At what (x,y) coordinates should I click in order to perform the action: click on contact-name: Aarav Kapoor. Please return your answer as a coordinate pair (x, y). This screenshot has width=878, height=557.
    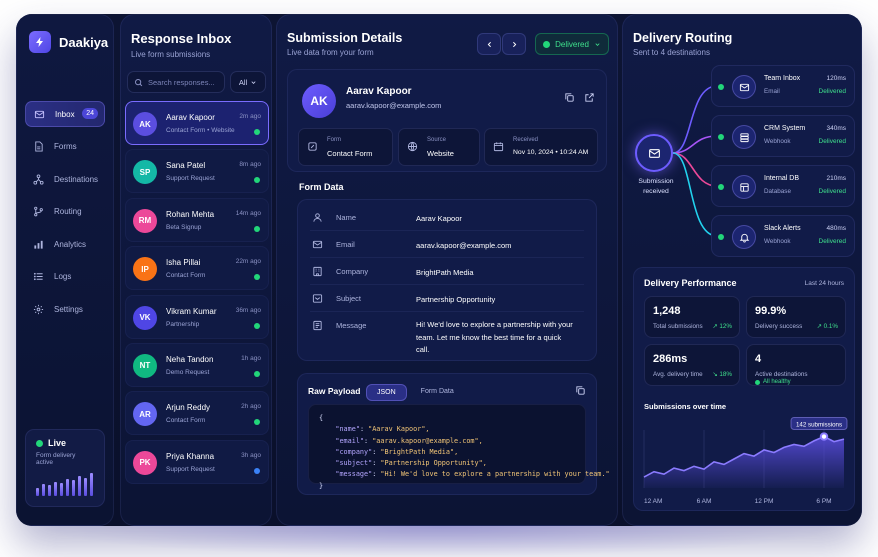
    Looking at the image, I should click on (379, 91).